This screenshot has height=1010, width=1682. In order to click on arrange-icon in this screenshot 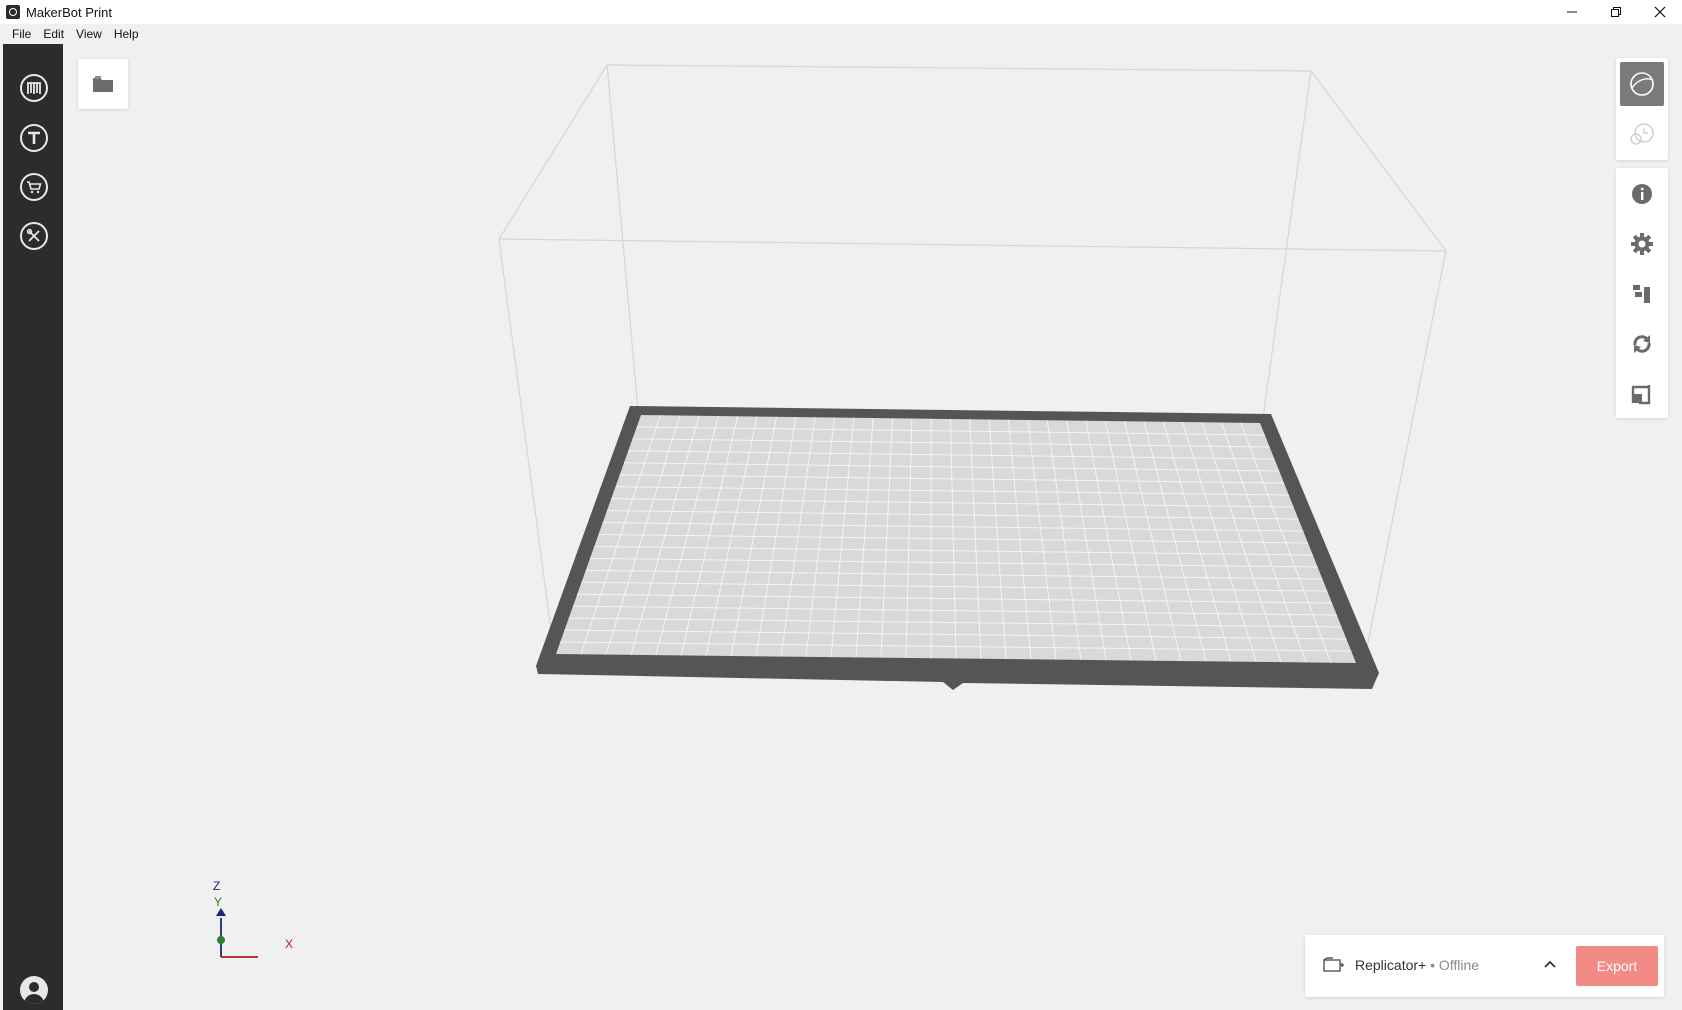, I will do `click(1641, 294)`.